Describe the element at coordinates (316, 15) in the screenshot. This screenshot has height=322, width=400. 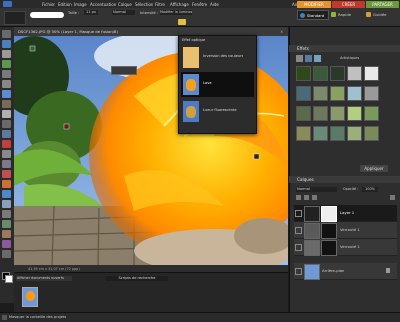
I see `standard-edit-label: Standard` at that location.